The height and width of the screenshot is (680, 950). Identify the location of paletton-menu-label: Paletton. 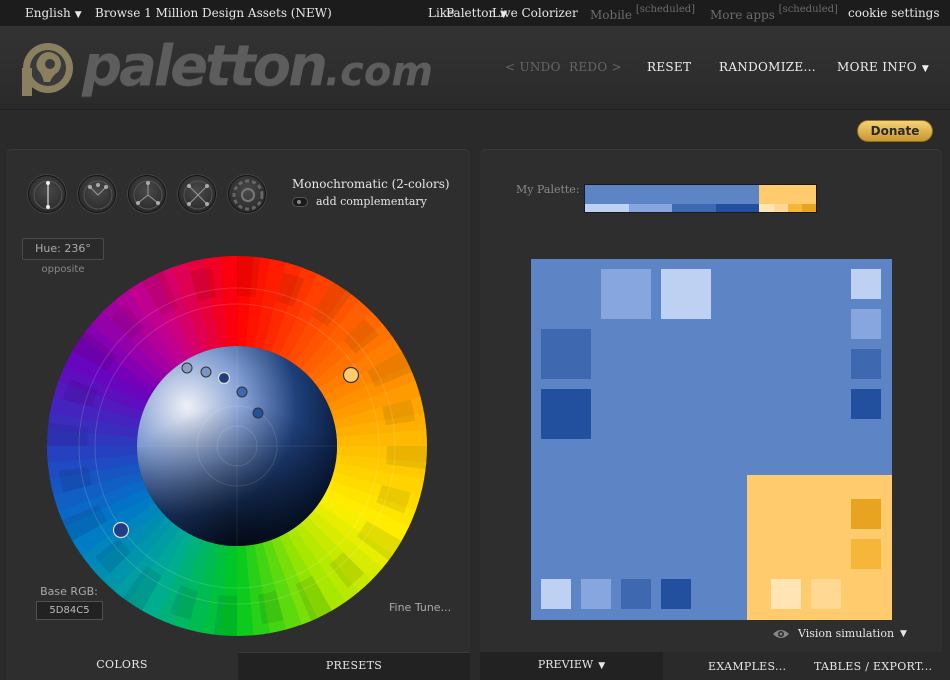
(471, 13).